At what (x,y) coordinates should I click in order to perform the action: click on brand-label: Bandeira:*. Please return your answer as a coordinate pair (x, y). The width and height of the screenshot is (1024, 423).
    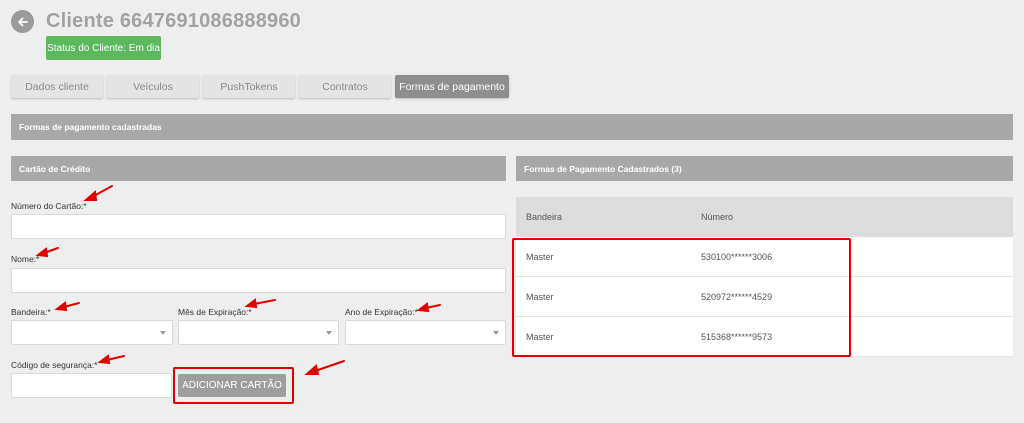
    Looking at the image, I should click on (31, 312).